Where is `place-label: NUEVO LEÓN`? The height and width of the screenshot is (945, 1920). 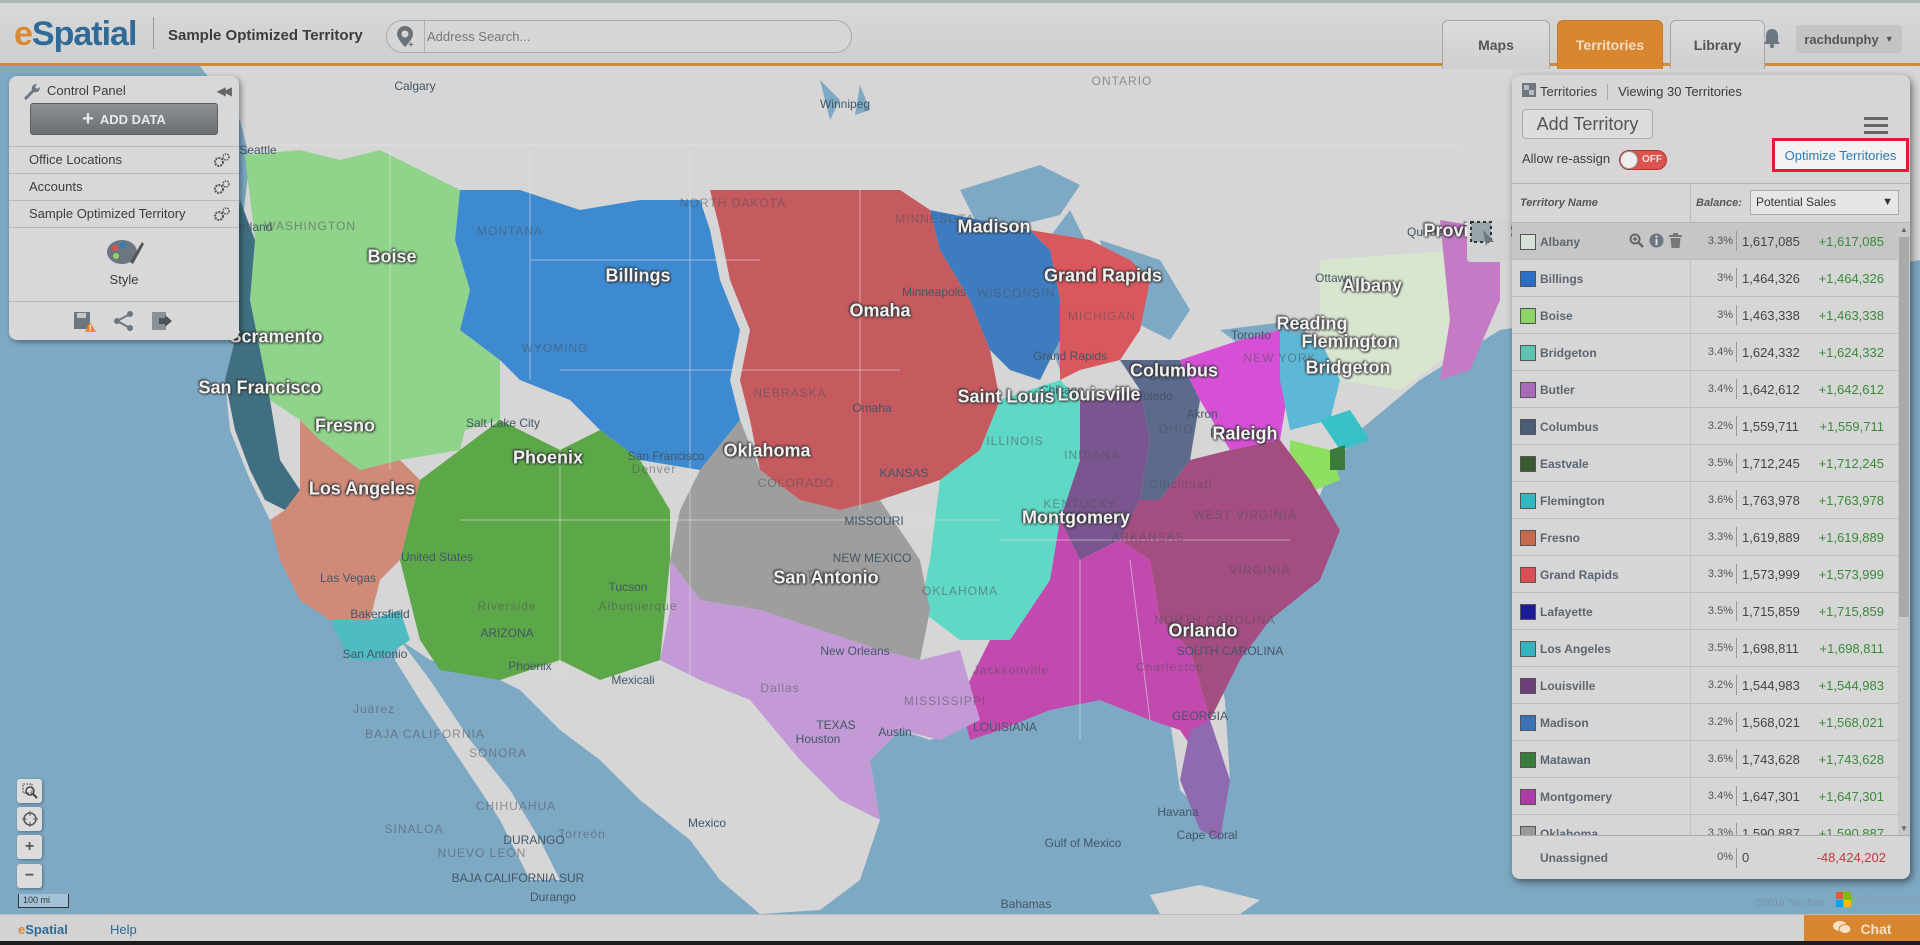
place-label: NUEVO LEÓN is located at coordinates (482, 853).